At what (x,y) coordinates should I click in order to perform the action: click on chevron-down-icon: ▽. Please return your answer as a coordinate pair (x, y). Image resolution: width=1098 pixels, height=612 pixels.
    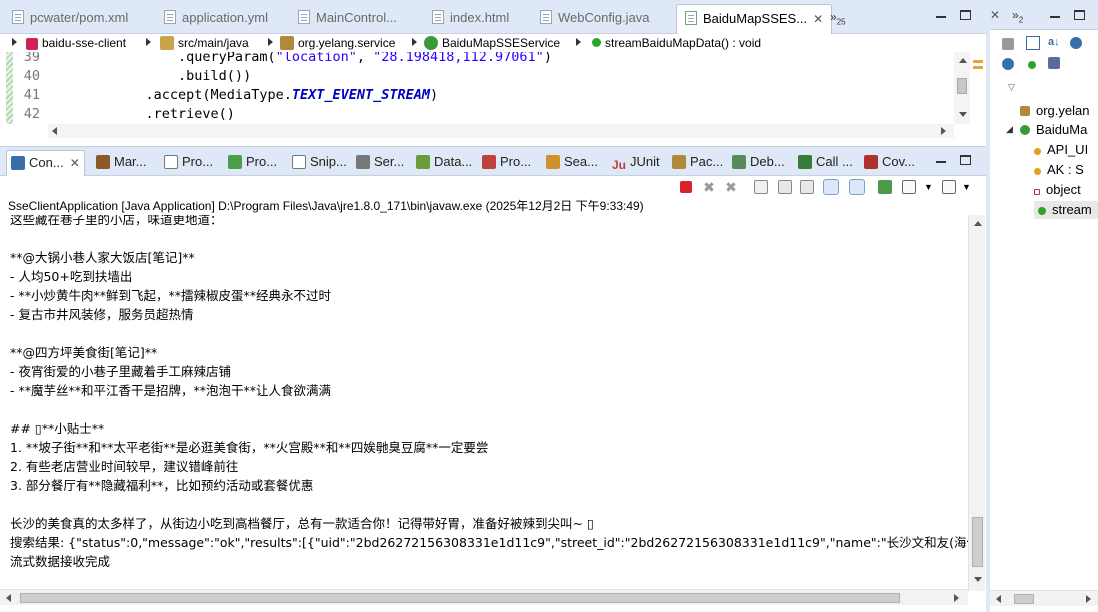
    Looking at the image, I should click on (1011, 87).